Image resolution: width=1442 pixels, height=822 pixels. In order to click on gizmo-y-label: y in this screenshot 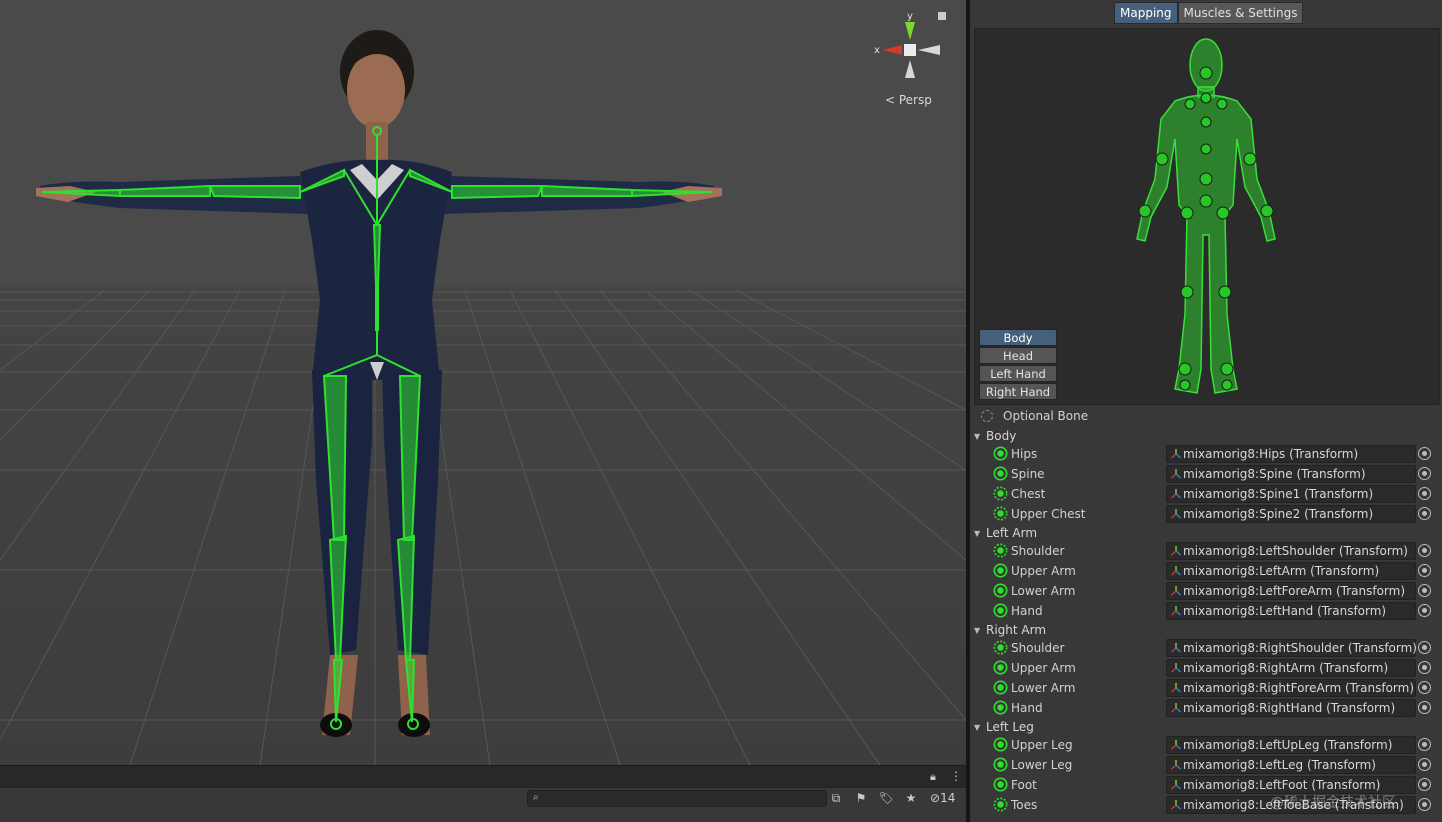, I will do `click(910, 16)`.